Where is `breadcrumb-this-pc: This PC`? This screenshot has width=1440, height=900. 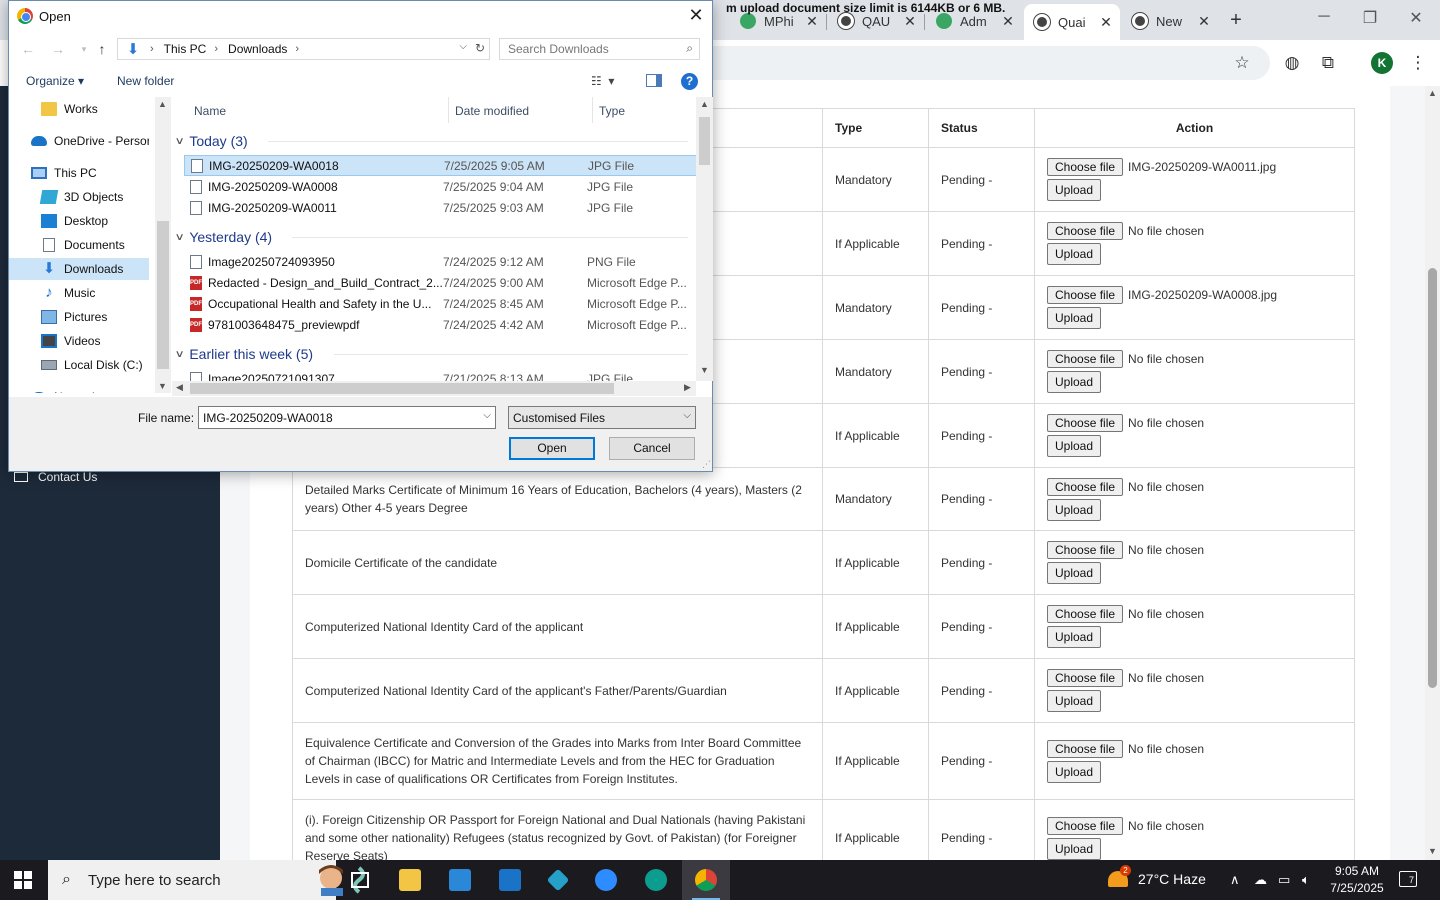 breadcrumb-this-pc: This PC is located at coordinates (185, 49).